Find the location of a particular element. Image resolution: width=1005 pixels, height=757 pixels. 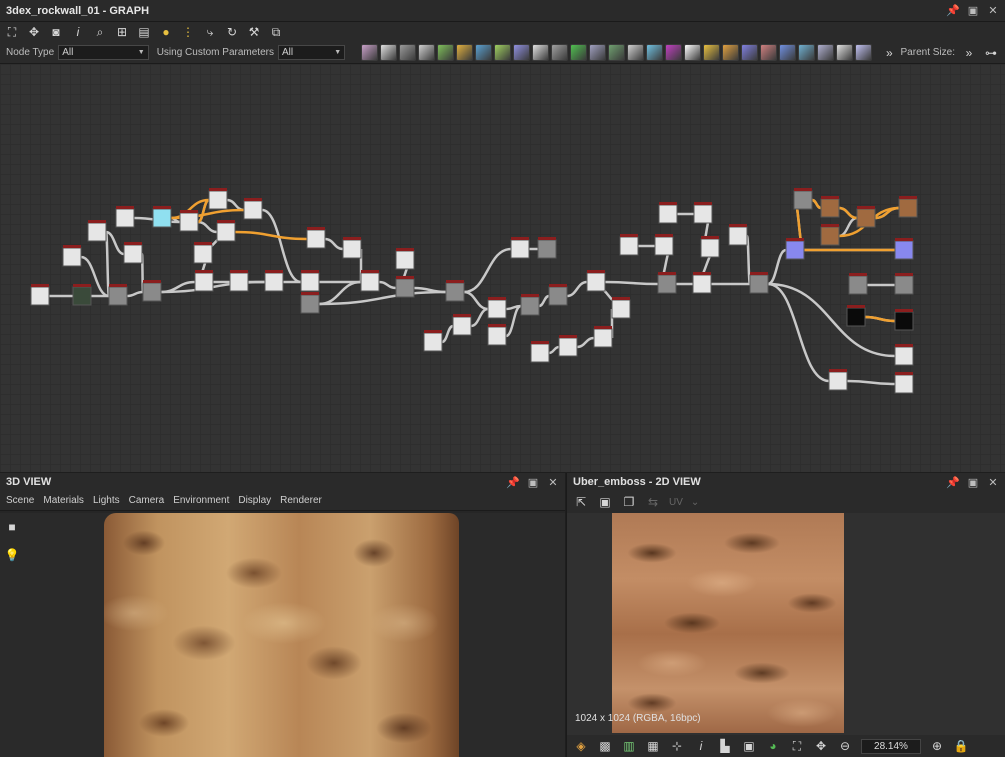

frame-all-icon: ⛶ is located at coordinates (12, 32).